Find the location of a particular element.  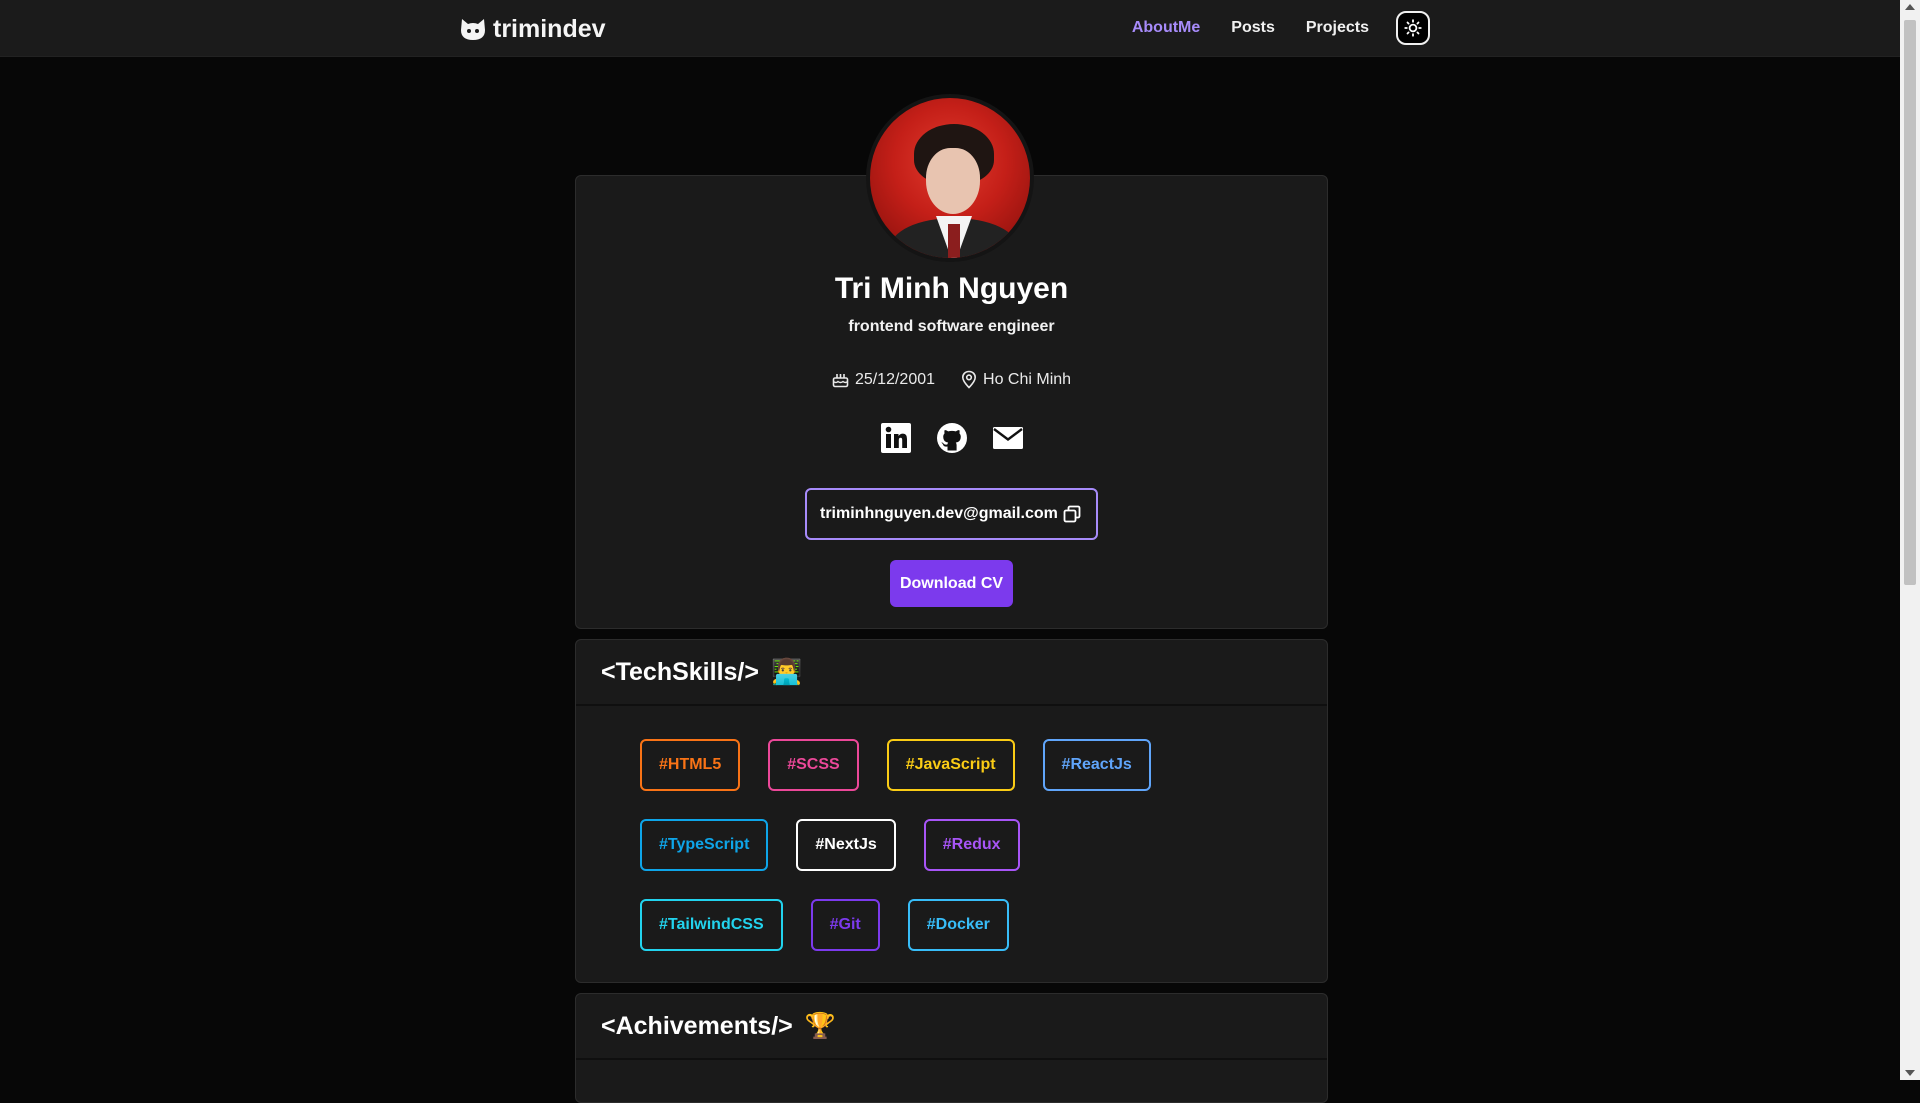

skill-tag: #NextJs is located at coordinates (846, 845).